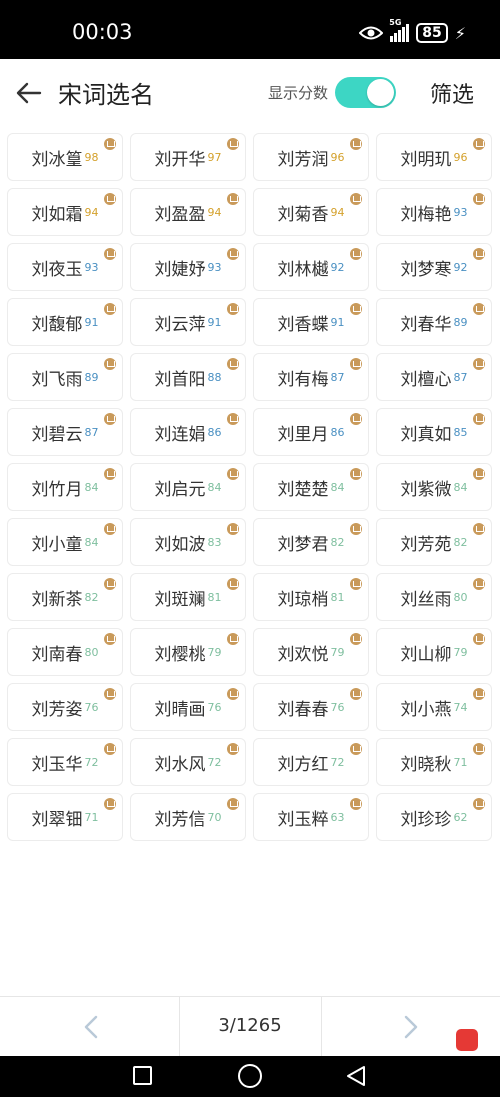 The image size is (500, 1097). What do you see at coordinates (311, 597) in the screenshot?
I see `name-card: 刘琼梢 81` at bounding box center [311, 597].